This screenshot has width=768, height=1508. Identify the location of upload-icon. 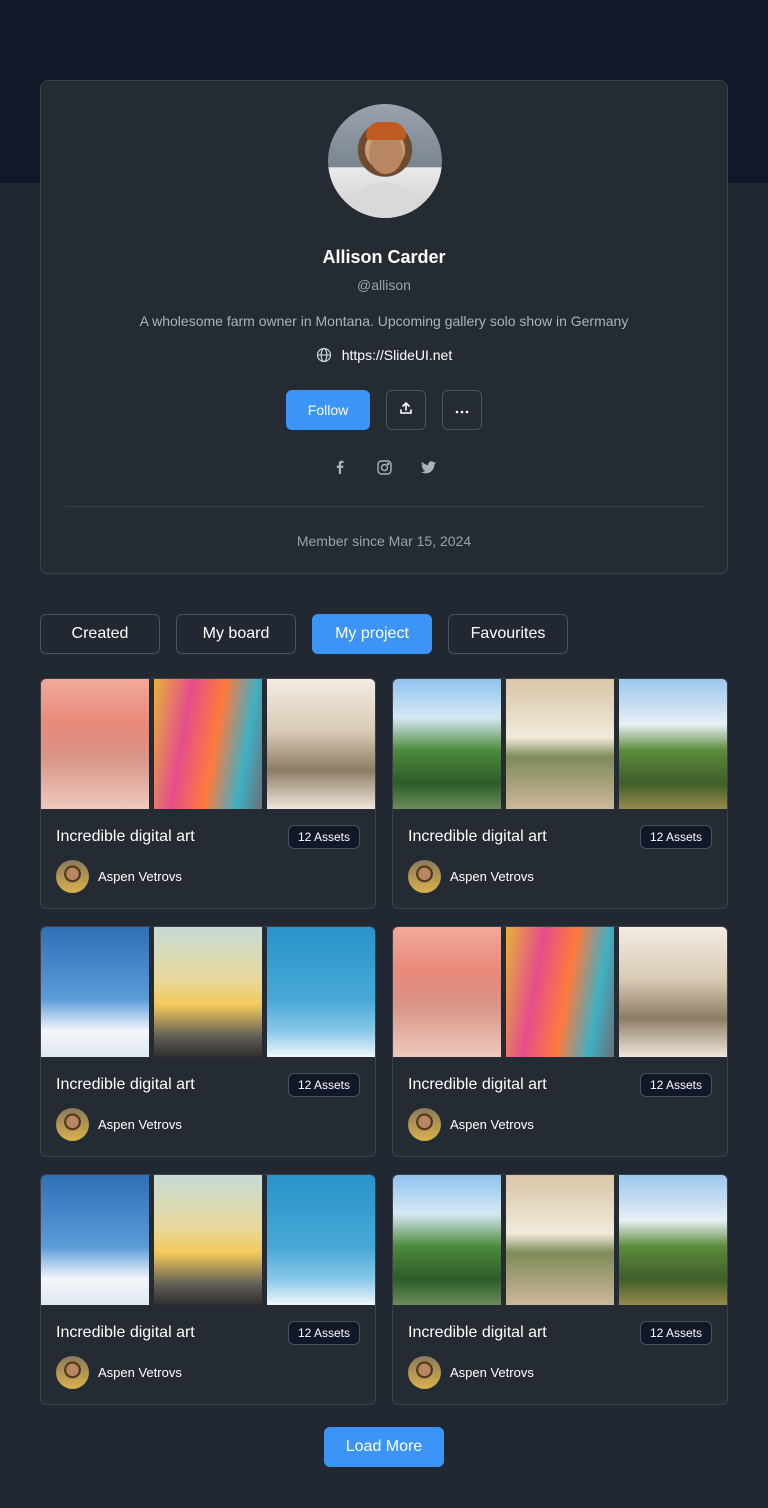
(406, 410).